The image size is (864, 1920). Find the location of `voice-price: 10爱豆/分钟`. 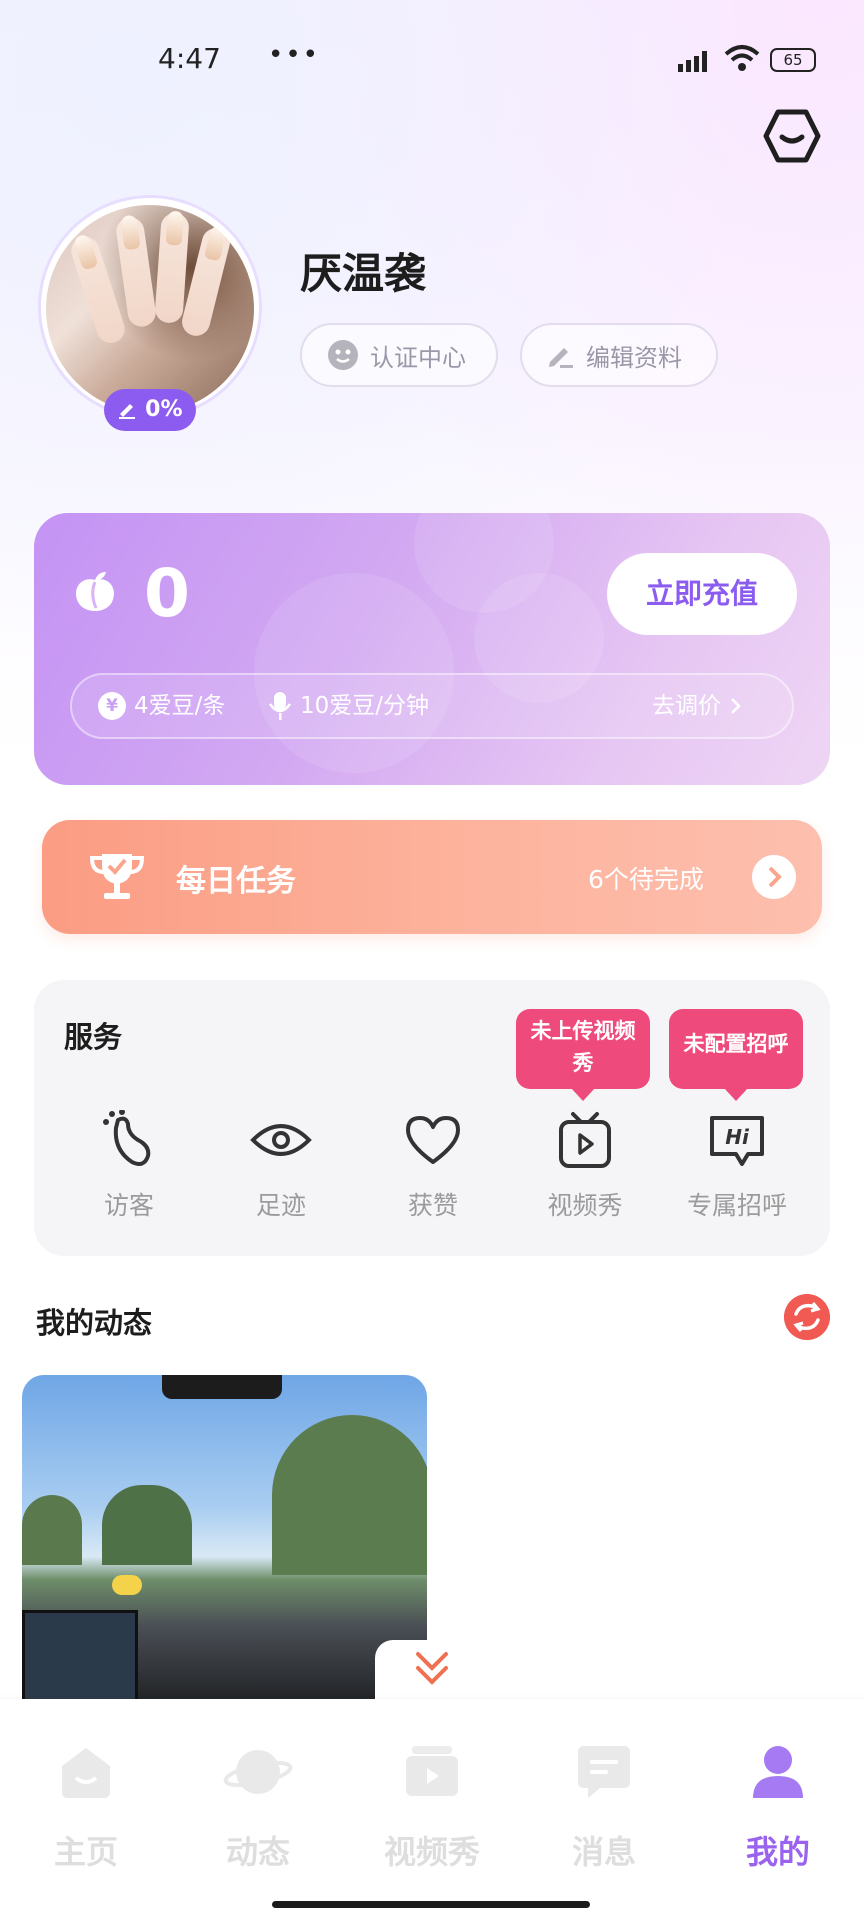

voice-price: 10爱豆/分钟 is located at coordinates (348, 706).